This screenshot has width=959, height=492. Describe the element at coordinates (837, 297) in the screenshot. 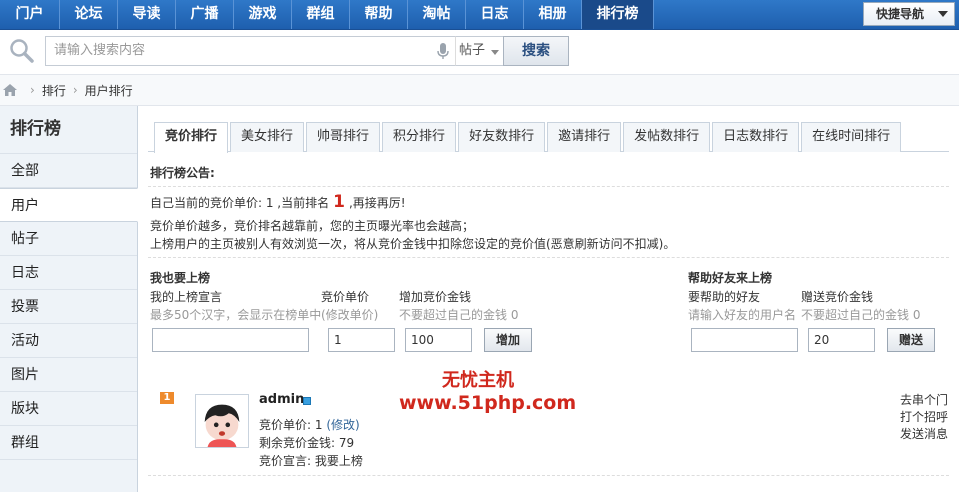

I see `gift-label: 赠送竞价金钱` at that location.